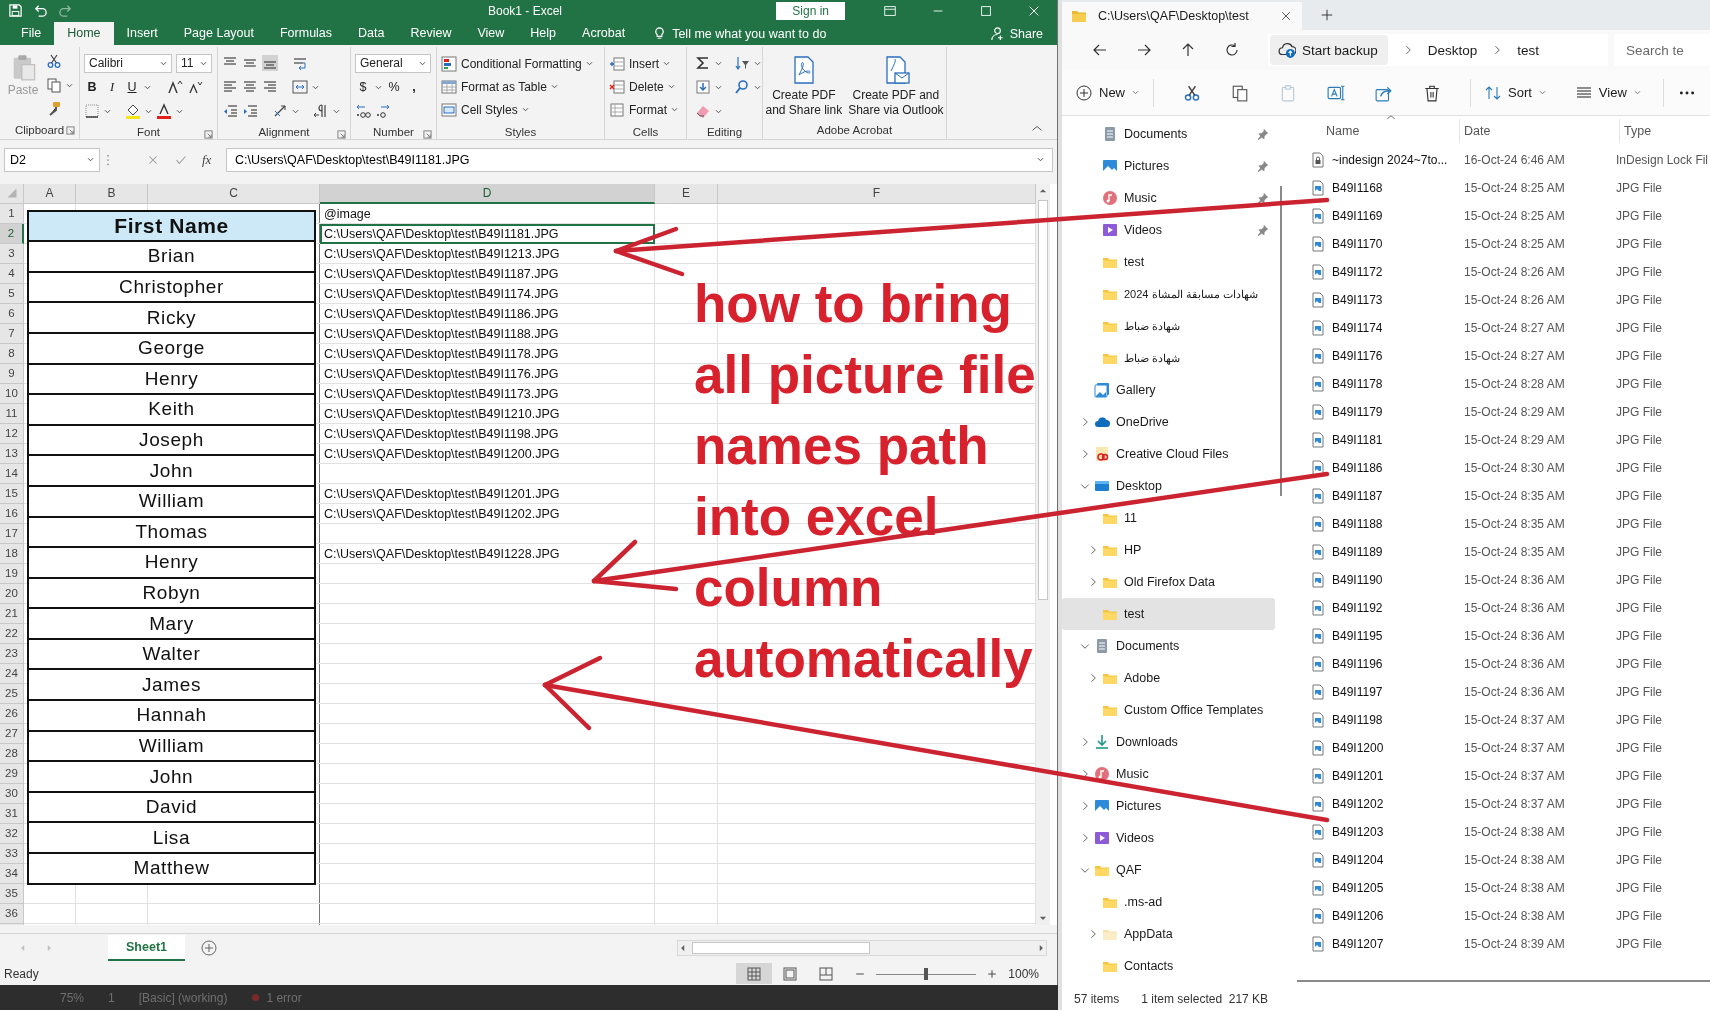  I want to click on tree-item: test, so click(1168, 262).